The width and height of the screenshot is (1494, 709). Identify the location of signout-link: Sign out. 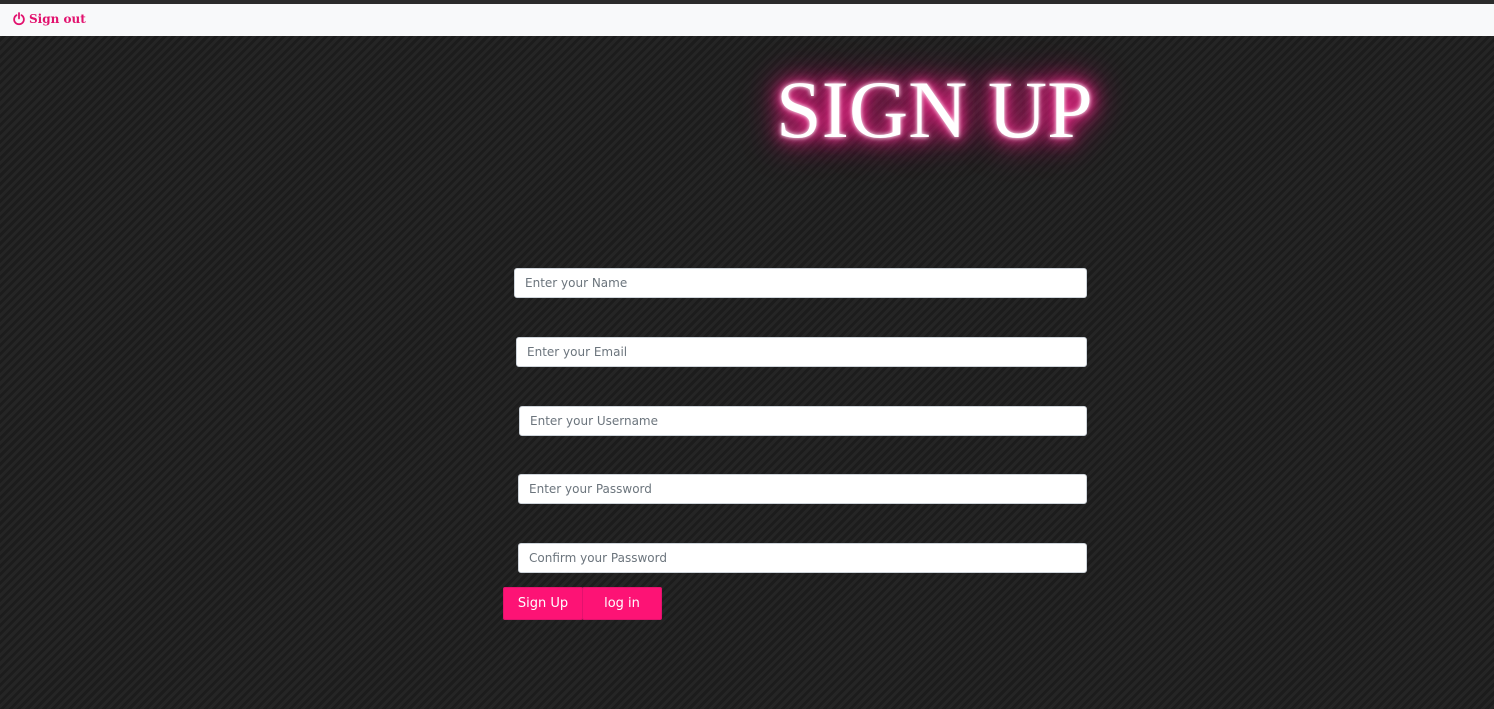
(49, 19).